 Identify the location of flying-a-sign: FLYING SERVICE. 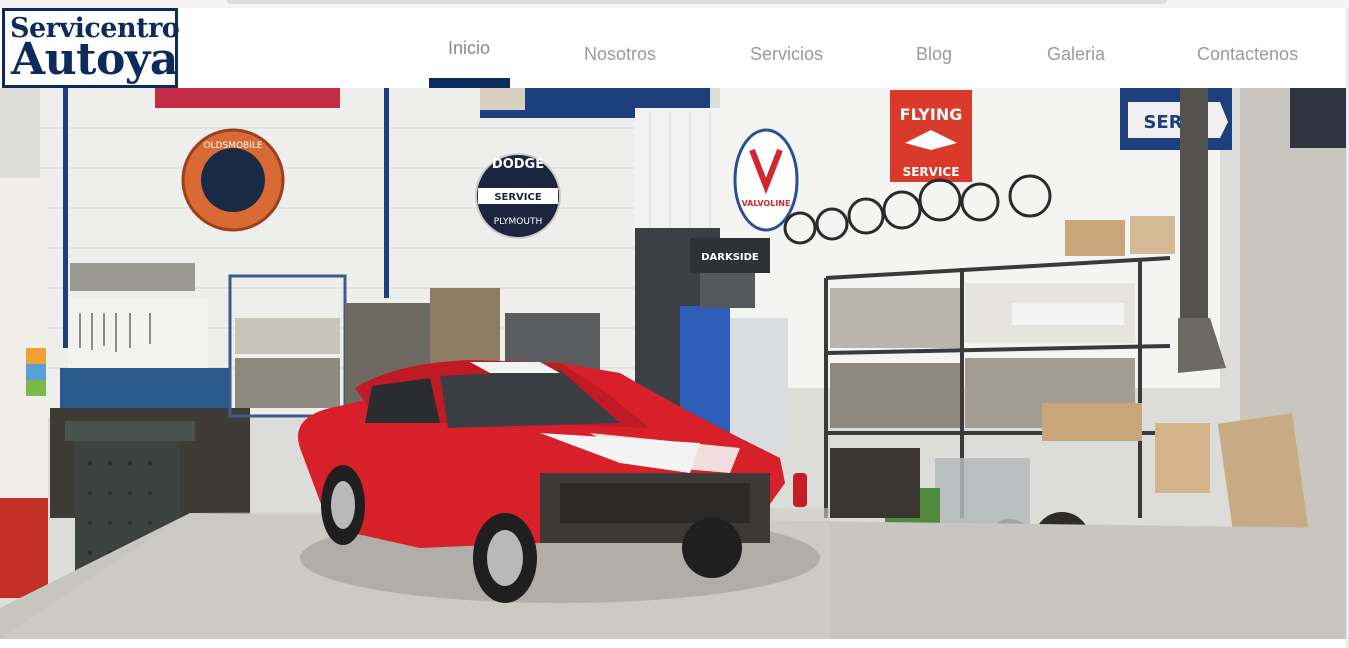
(931, 136).